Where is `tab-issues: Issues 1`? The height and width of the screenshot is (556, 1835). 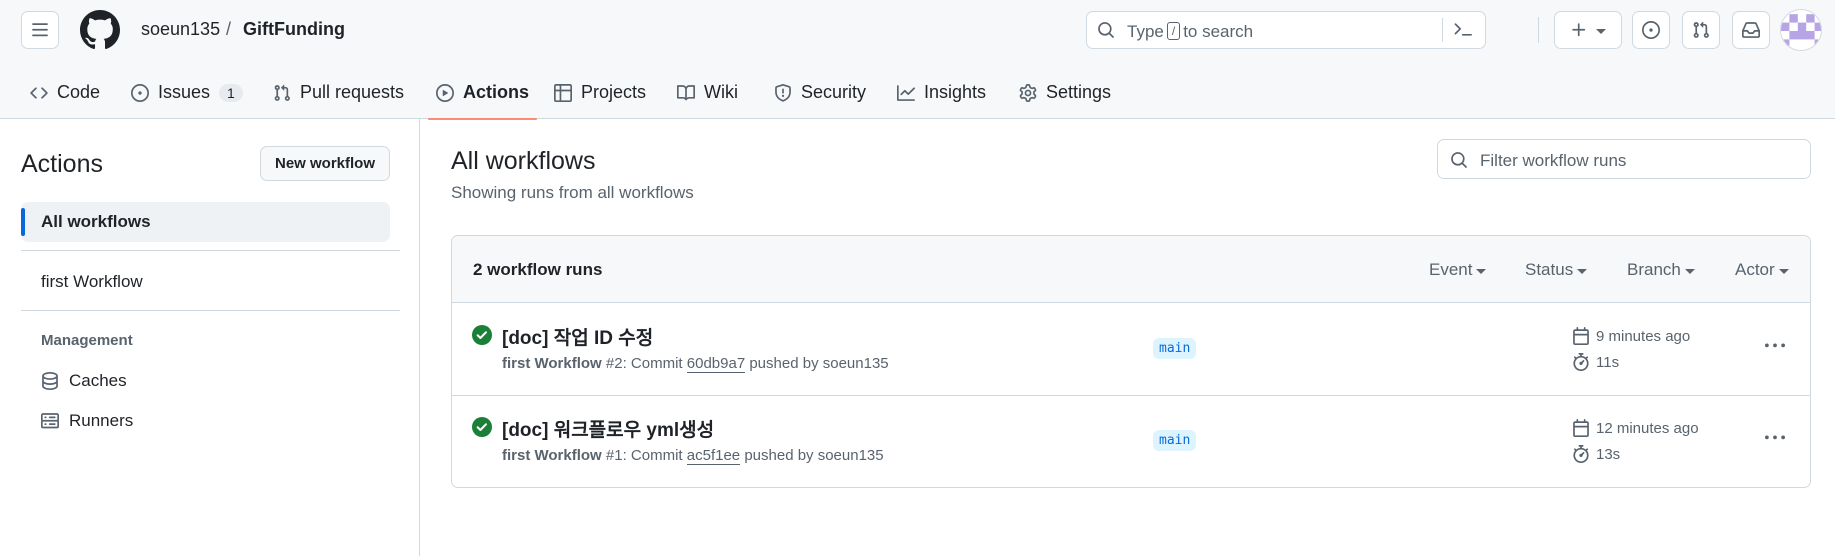
tab-issues: Issues 1 is located at coordinates (187, 92).